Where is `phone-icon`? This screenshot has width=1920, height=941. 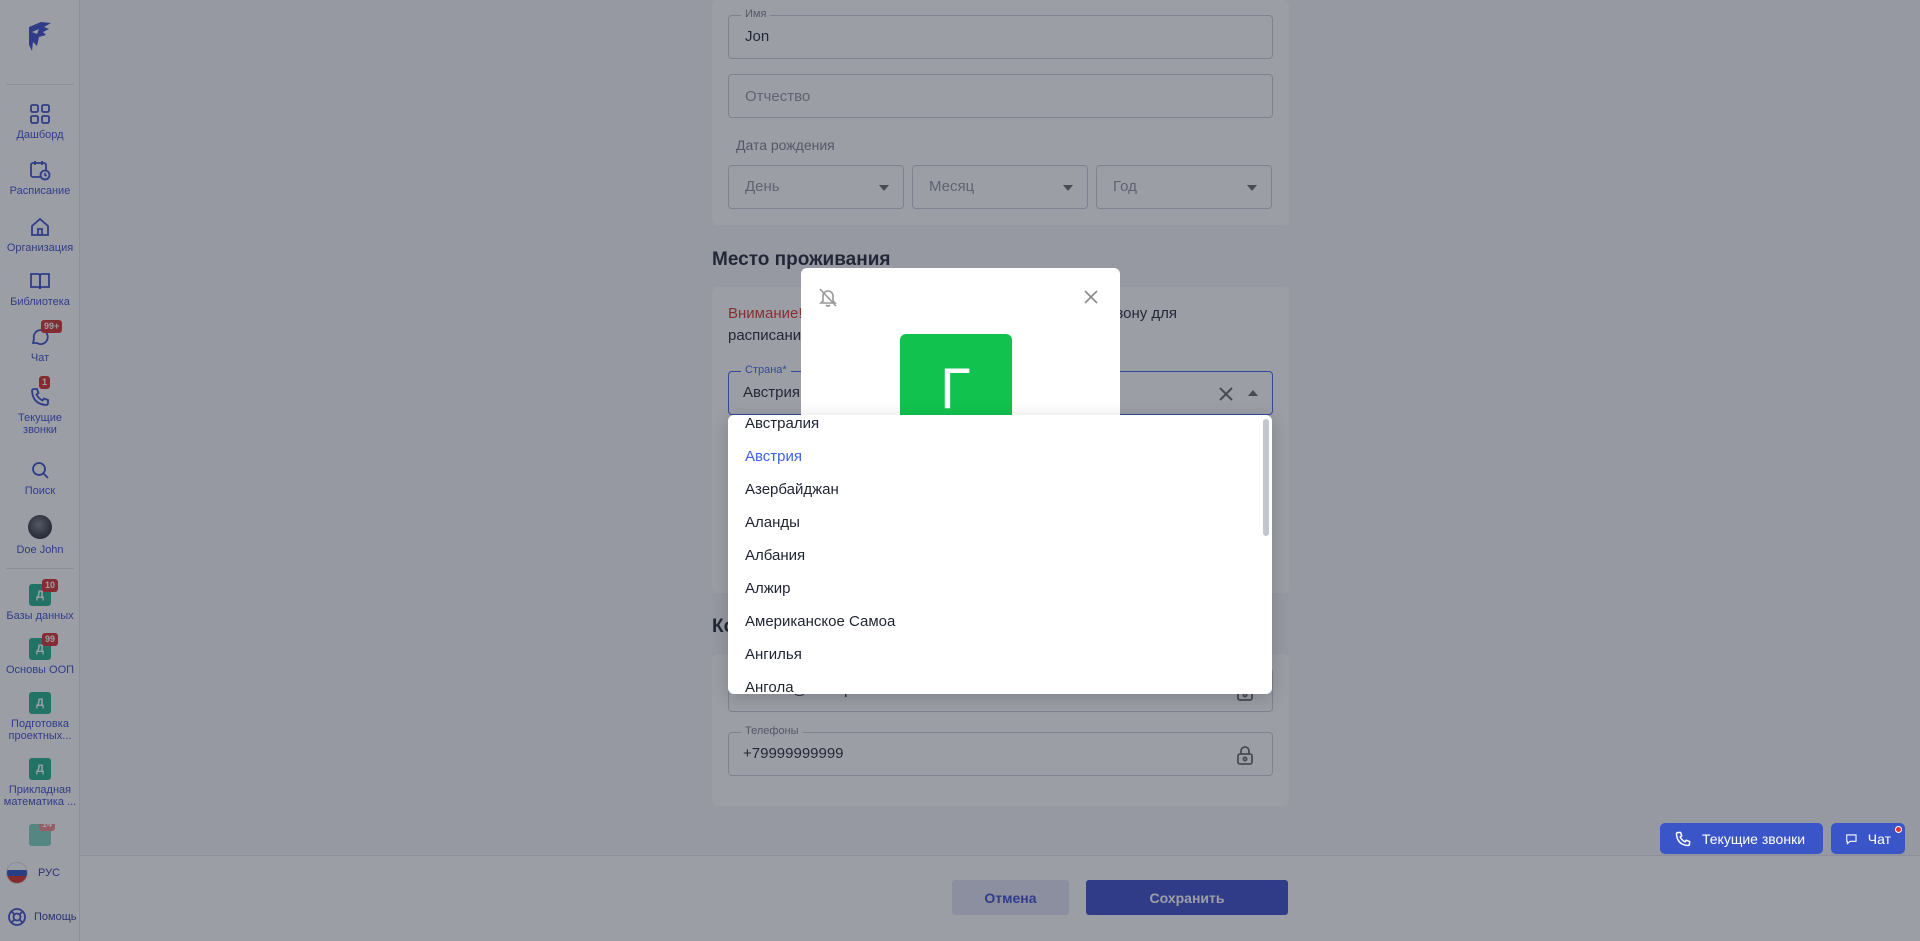 phone-icon is located at coordinates (1683, 838).